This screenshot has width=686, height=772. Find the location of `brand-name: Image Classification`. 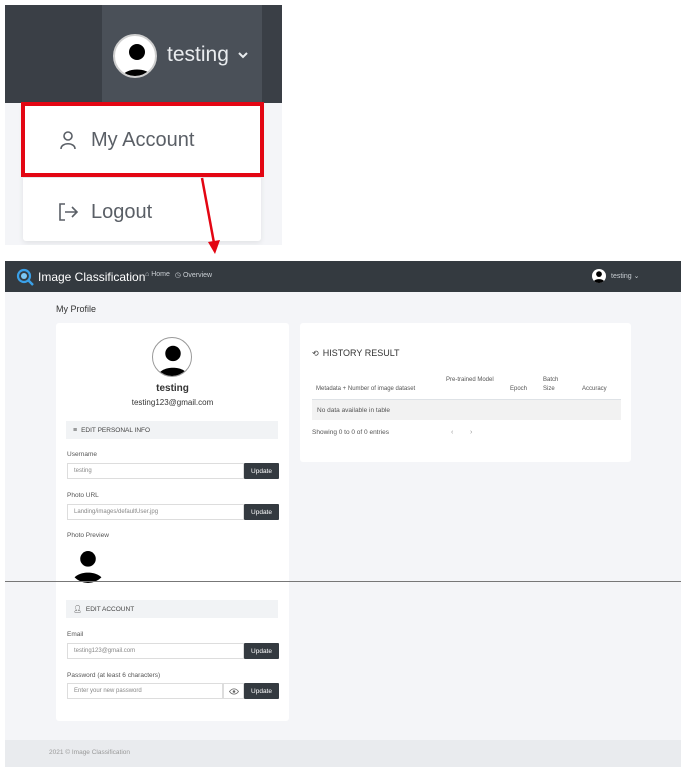

brand-name: Image Classification is located at coordinates (92, 277).